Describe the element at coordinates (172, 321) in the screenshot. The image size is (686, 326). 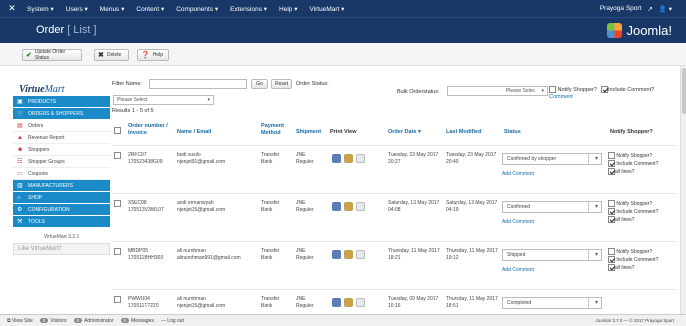
I see `logout-link: — Log out` at that location.